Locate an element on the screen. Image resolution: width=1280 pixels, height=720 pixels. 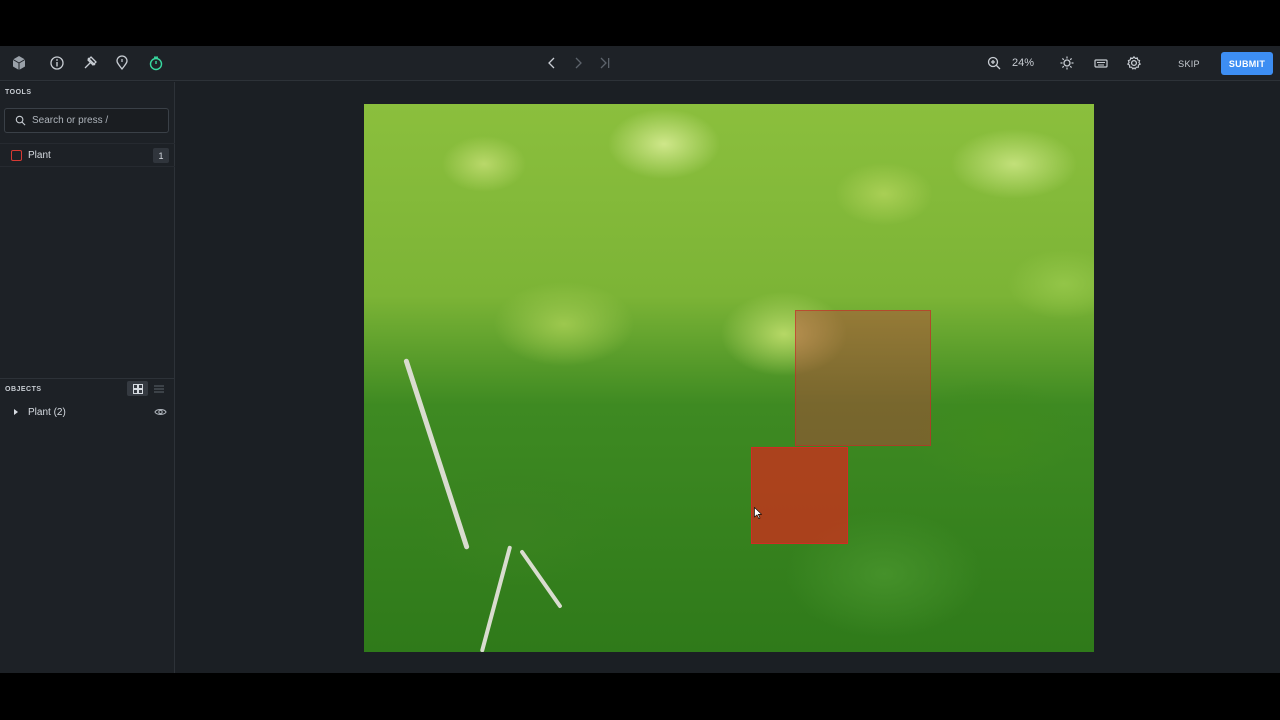
tool-count-badge: 1 is located at coordinates (161, 155).